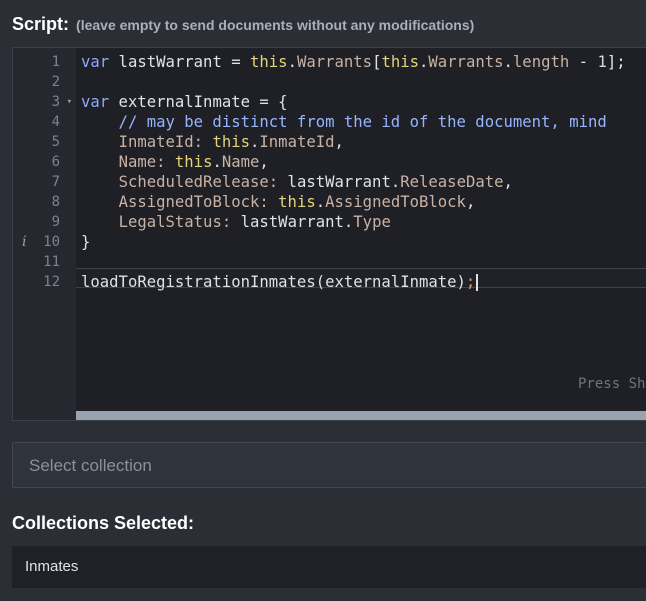  I want to click on line-number: 2, so click(55, 82).